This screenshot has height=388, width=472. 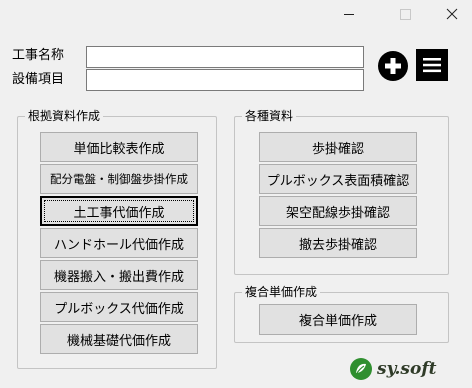 I want to click on overhead-wiring-labor-check-button: 架空配線歩掛確認, so click(x=338, y=211).